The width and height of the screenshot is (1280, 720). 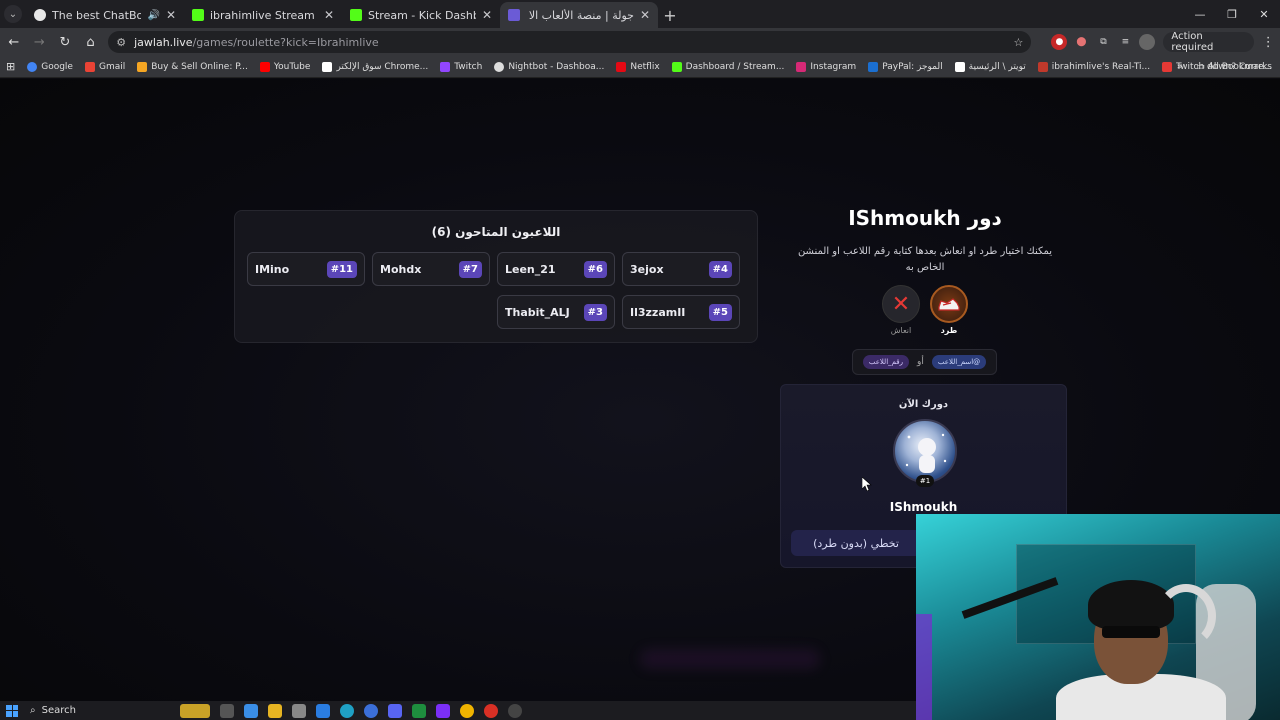 I want to click on bookmark-gmail: Gmail, so click(x=104, y=66).